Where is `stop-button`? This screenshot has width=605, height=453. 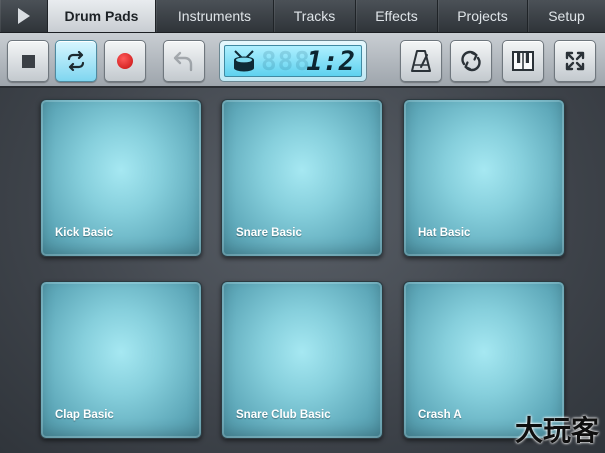
stop-button is located at coordinates (28, 61).